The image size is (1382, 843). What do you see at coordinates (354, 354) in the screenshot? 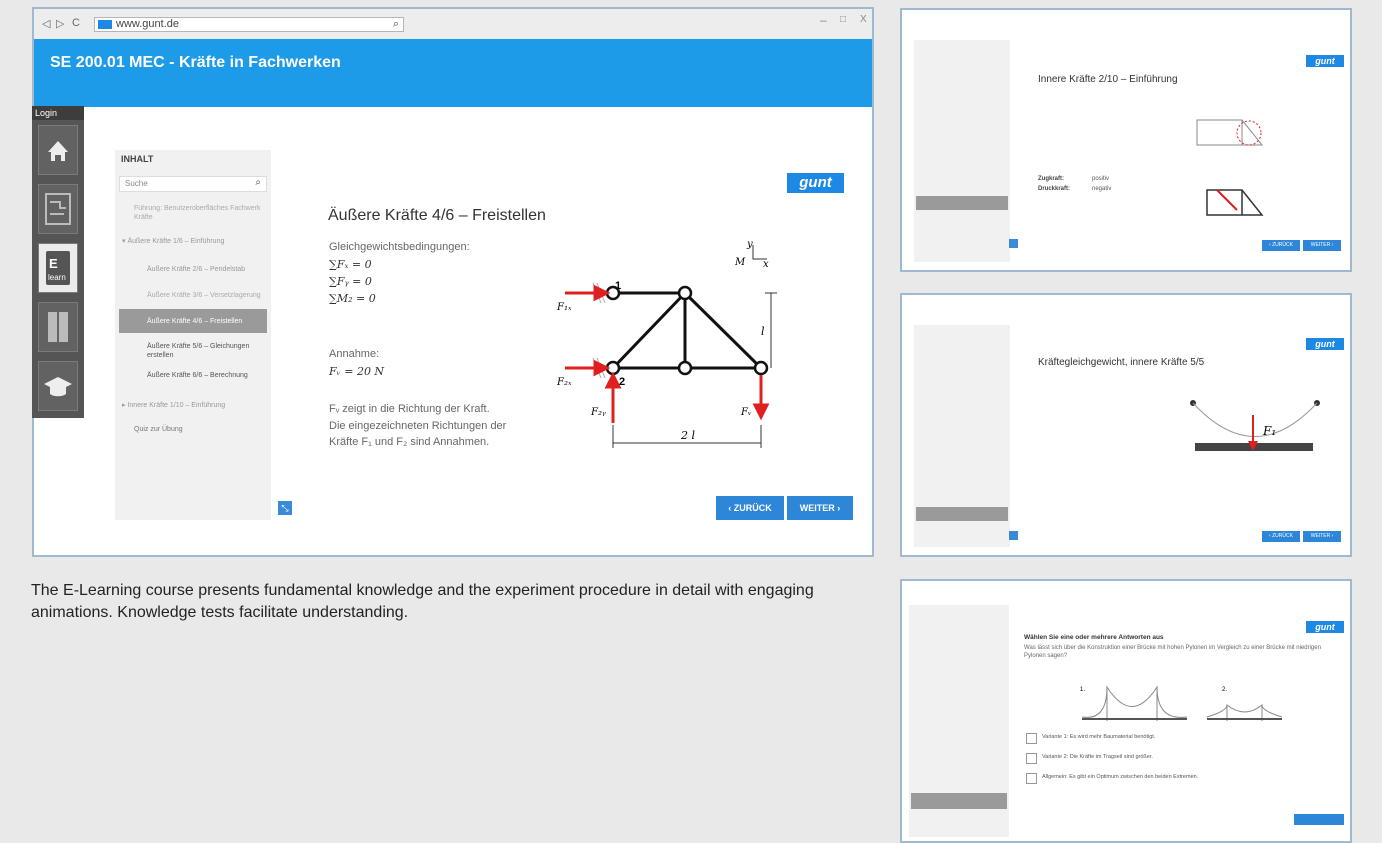
I see `assumption-heading: Annahme:` at bounding box center [354, 354].